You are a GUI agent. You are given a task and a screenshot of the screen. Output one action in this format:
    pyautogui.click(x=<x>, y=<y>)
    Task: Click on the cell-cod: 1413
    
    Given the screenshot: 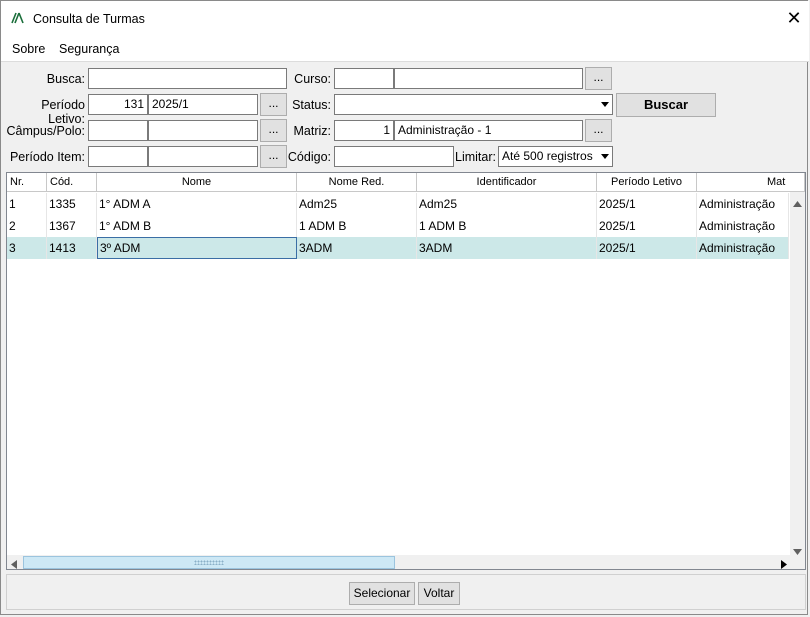 What is the action you would take?
    pyautogui.click(x=72, y=248)
    